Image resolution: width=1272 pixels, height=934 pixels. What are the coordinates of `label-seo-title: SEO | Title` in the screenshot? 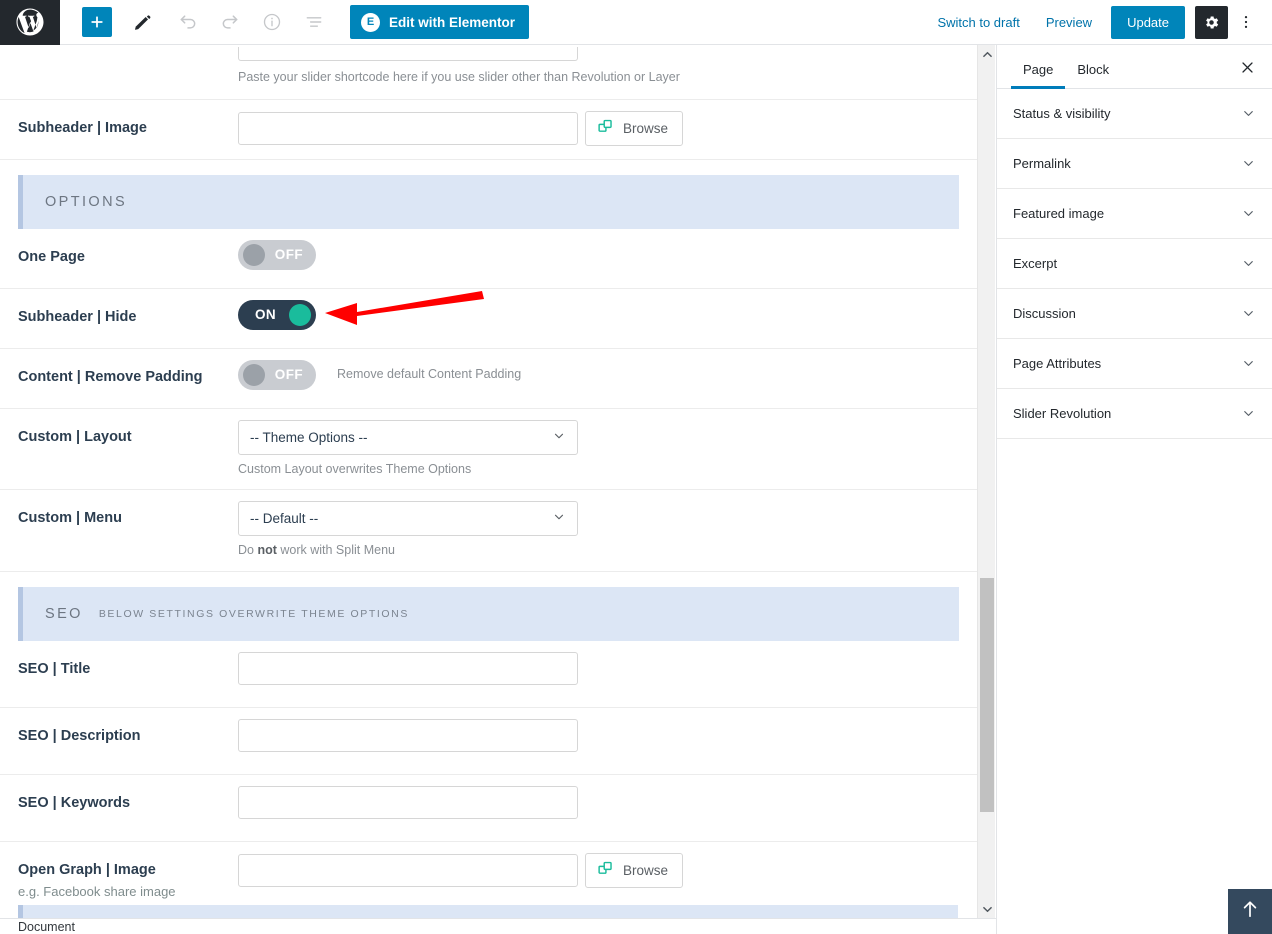 It's located at (54, 668).